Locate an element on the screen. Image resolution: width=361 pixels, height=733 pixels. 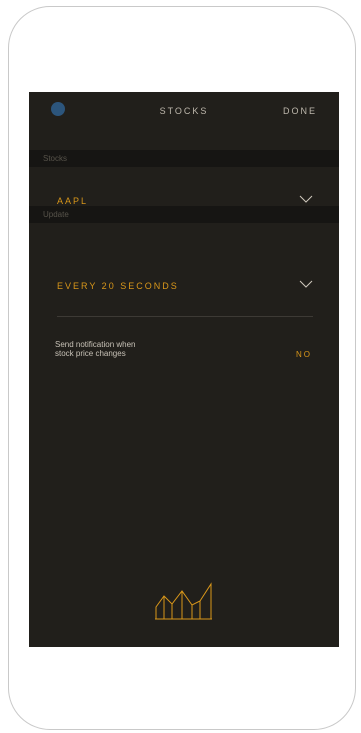
done-button: DONE is located at coordinates (300, 111).